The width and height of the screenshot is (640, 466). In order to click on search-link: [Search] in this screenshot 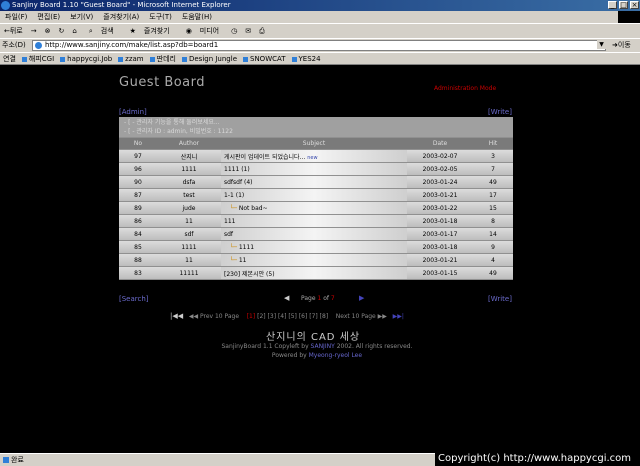, I will do `click(134, 299)`.